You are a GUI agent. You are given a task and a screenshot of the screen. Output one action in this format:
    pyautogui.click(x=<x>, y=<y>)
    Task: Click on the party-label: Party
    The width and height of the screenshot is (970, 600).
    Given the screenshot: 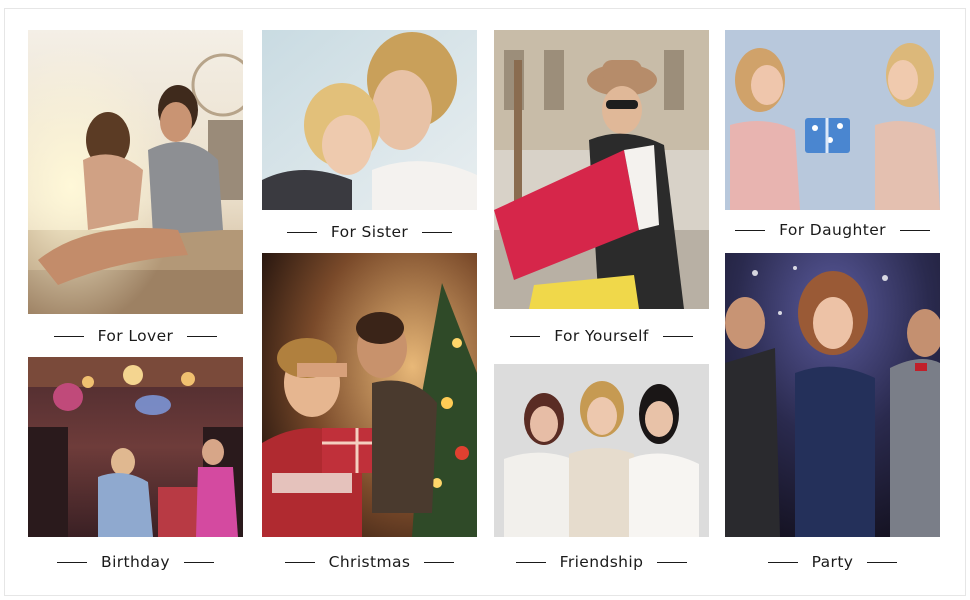 What is the action you would take?
    pyautogui.click(x=832, y=562)
    